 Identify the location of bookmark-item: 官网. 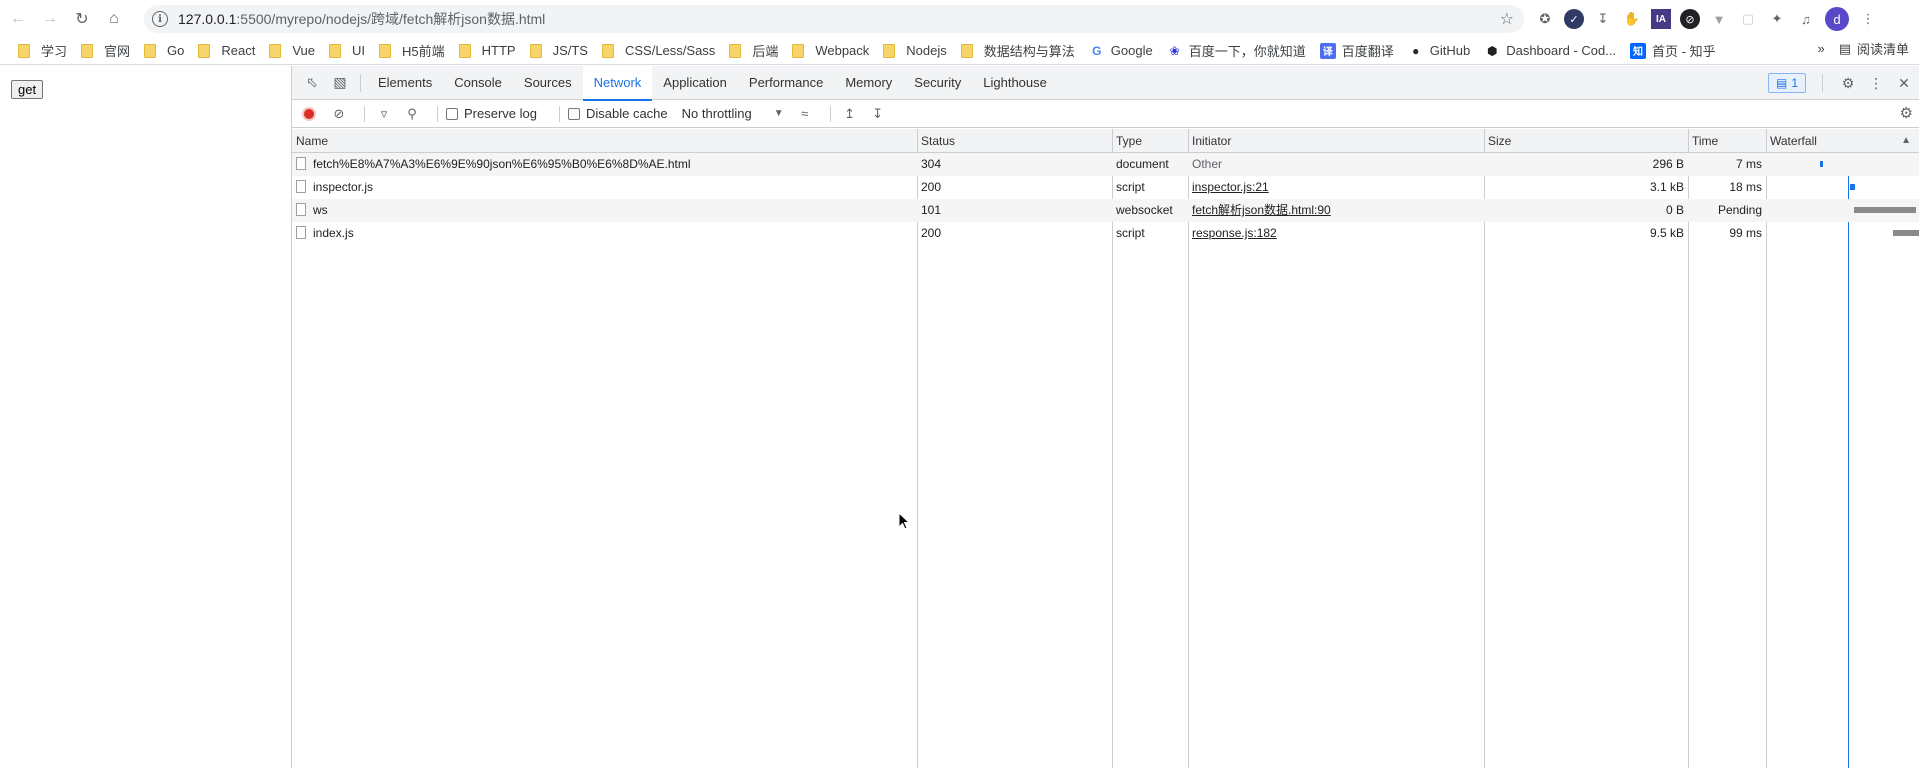
(109, 51).